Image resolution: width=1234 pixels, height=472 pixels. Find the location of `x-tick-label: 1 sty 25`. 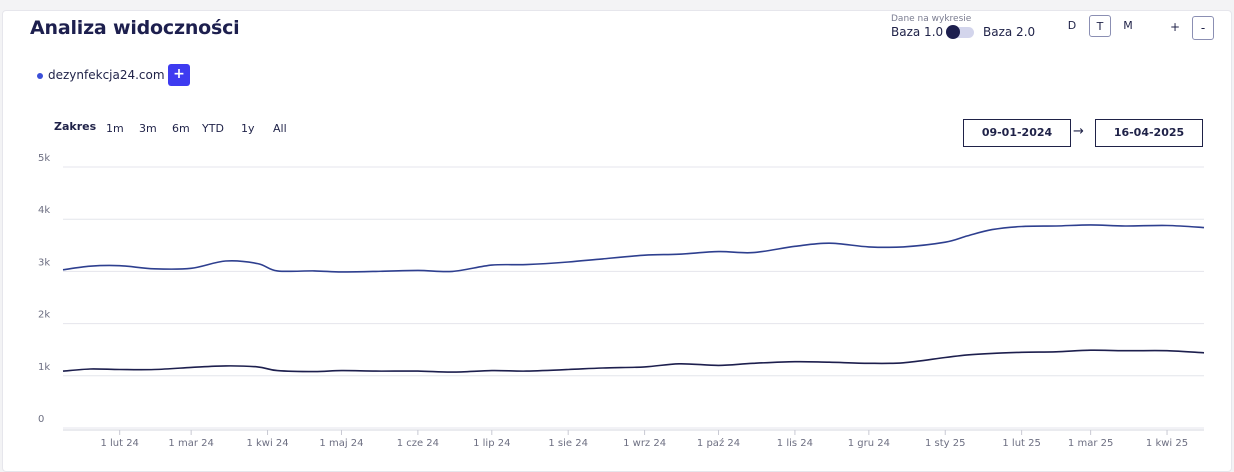

x-tick-label: 1 sty 25 is located at coordinates (945, 443).